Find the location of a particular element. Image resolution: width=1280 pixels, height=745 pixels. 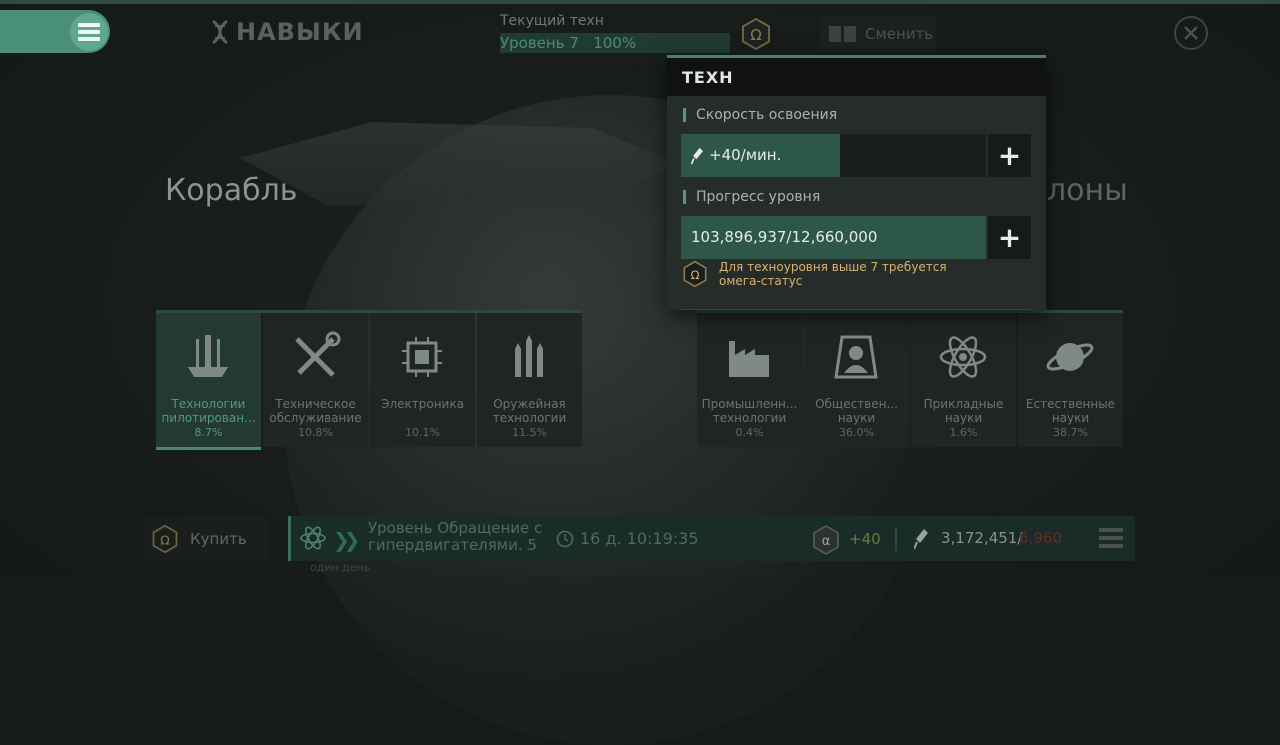

speed-value-wrap: +40/мин. is located at coordinates (736, 155).